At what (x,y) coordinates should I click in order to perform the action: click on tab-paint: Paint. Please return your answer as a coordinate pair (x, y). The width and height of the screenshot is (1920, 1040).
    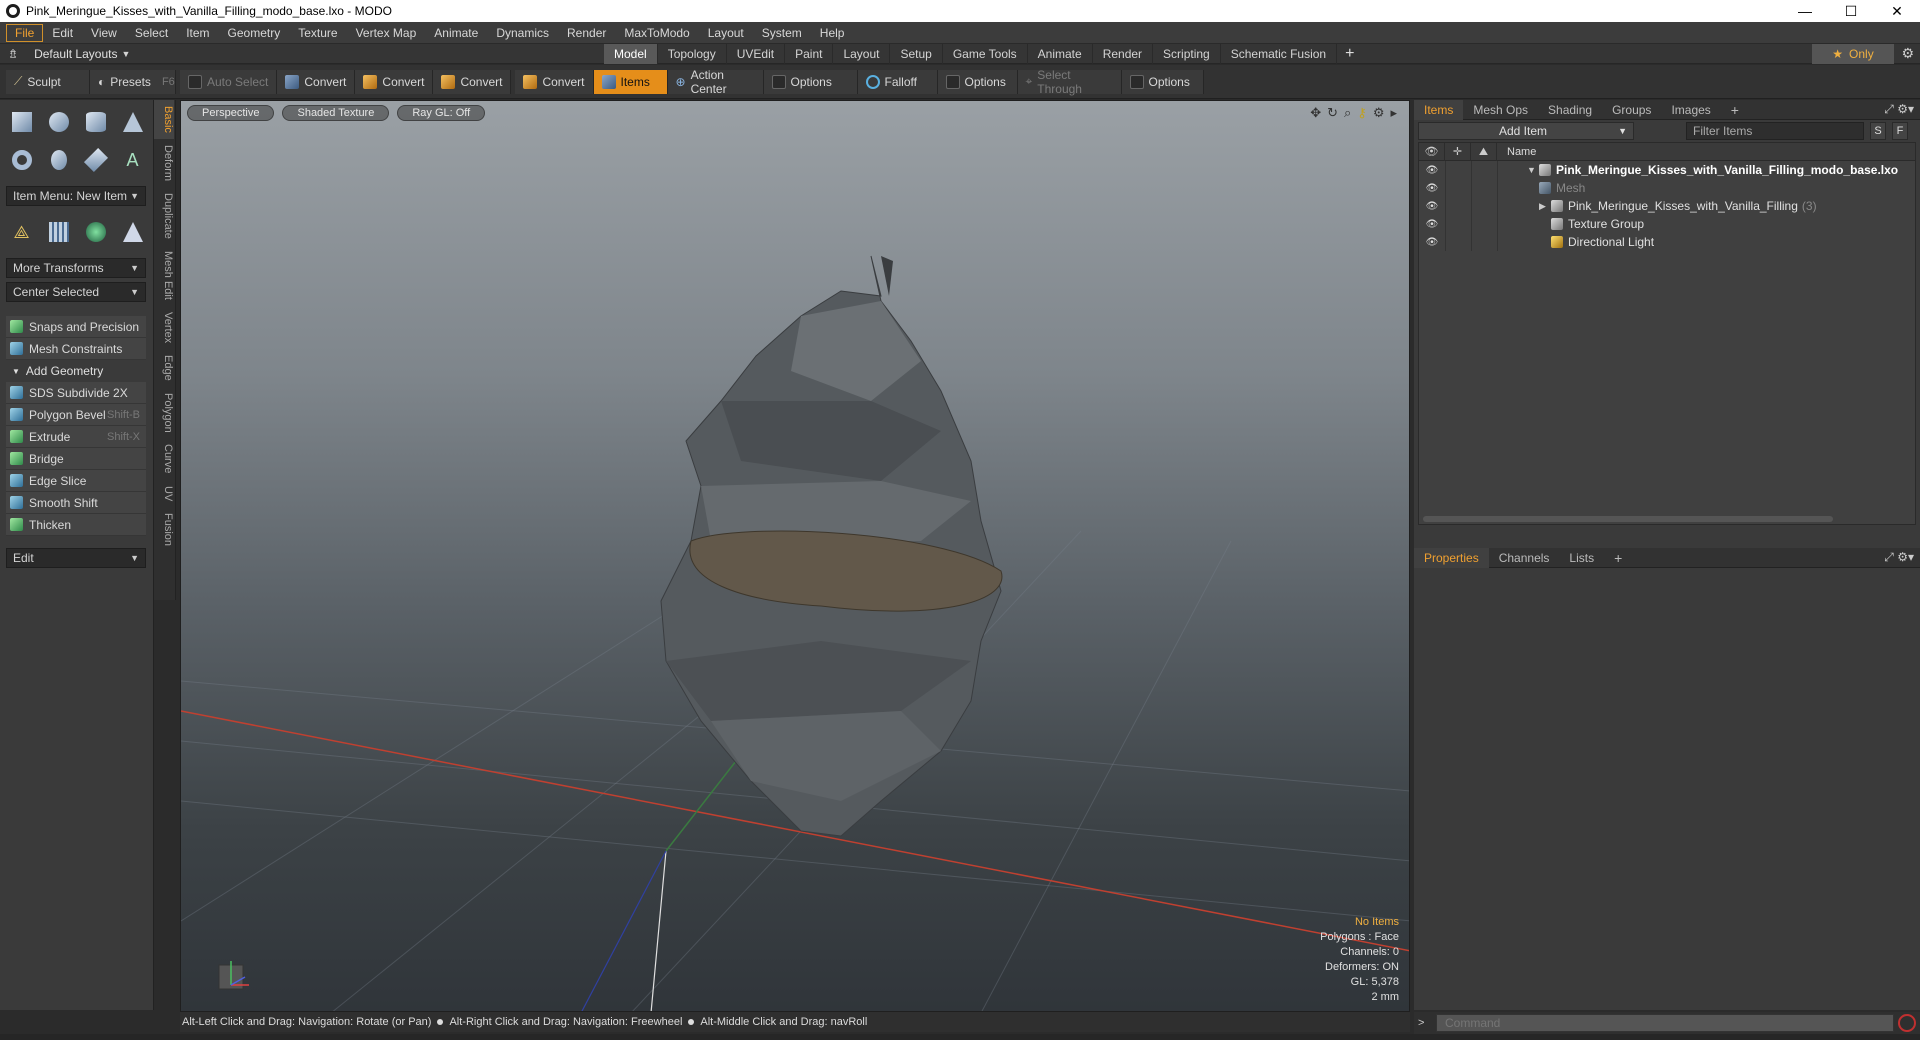
    Looking at the image, I should click on (809, 53).